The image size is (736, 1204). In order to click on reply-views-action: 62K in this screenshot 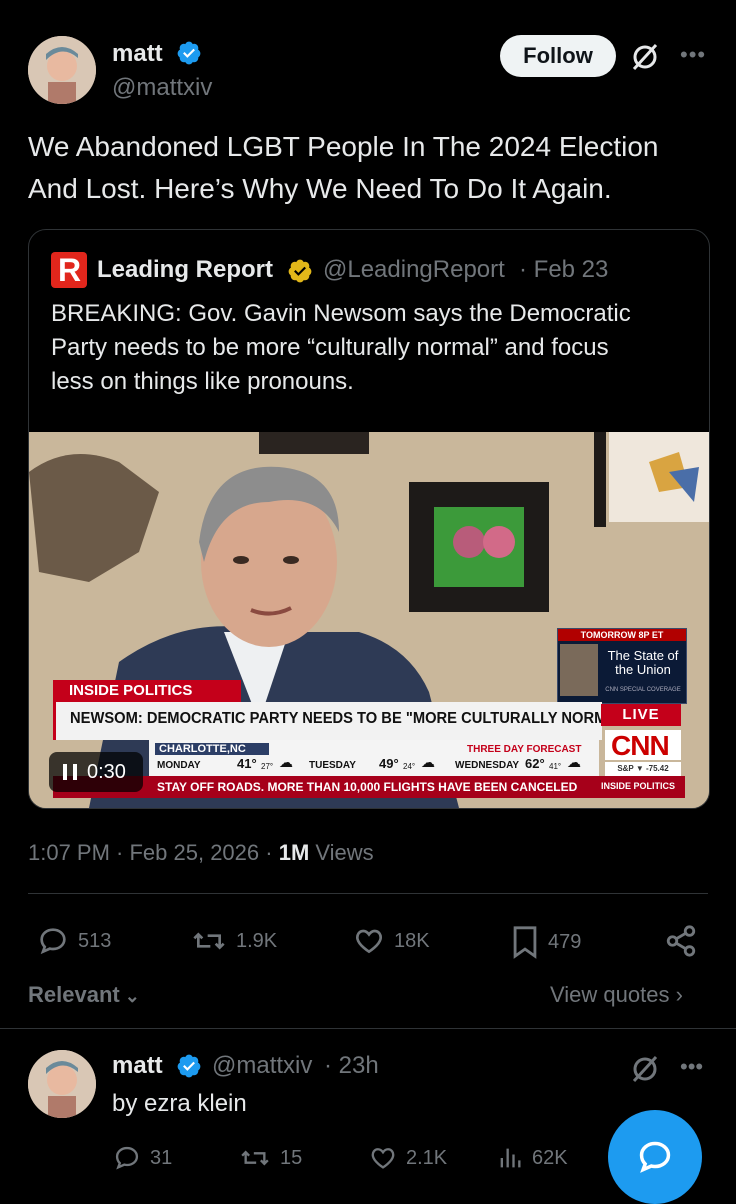, I will do `click(532, 1158)`.